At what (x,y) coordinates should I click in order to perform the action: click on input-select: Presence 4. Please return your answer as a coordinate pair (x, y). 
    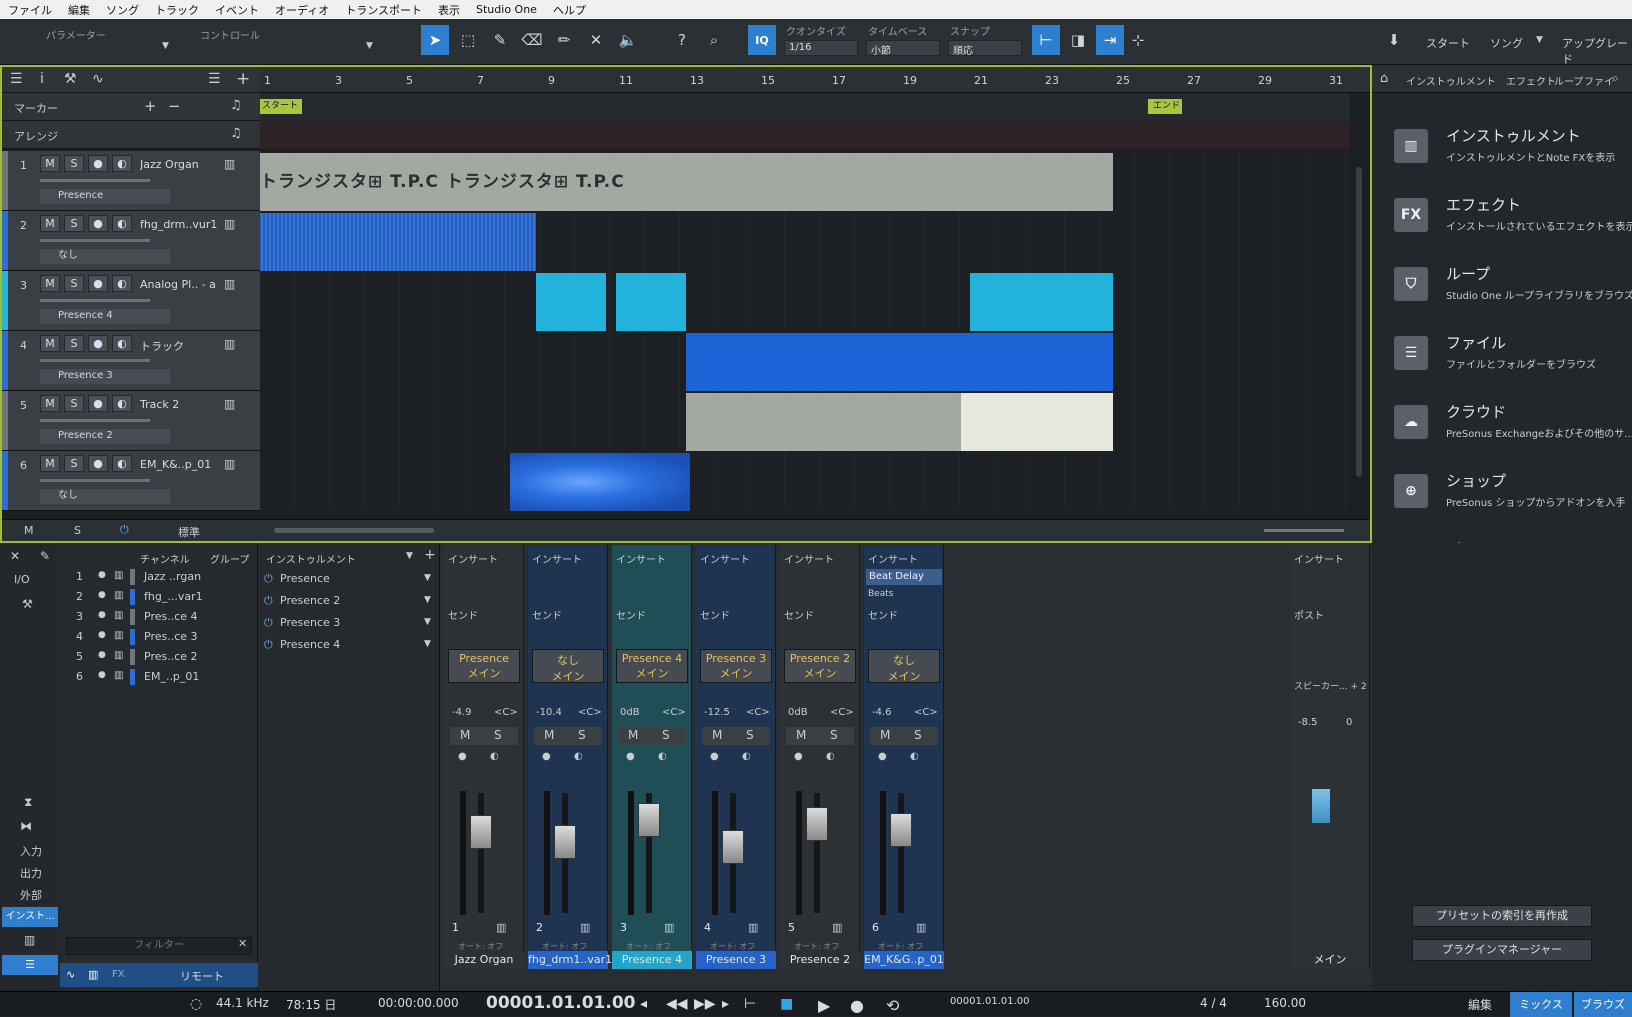
    Looking at the image, I should click on (652, 658).